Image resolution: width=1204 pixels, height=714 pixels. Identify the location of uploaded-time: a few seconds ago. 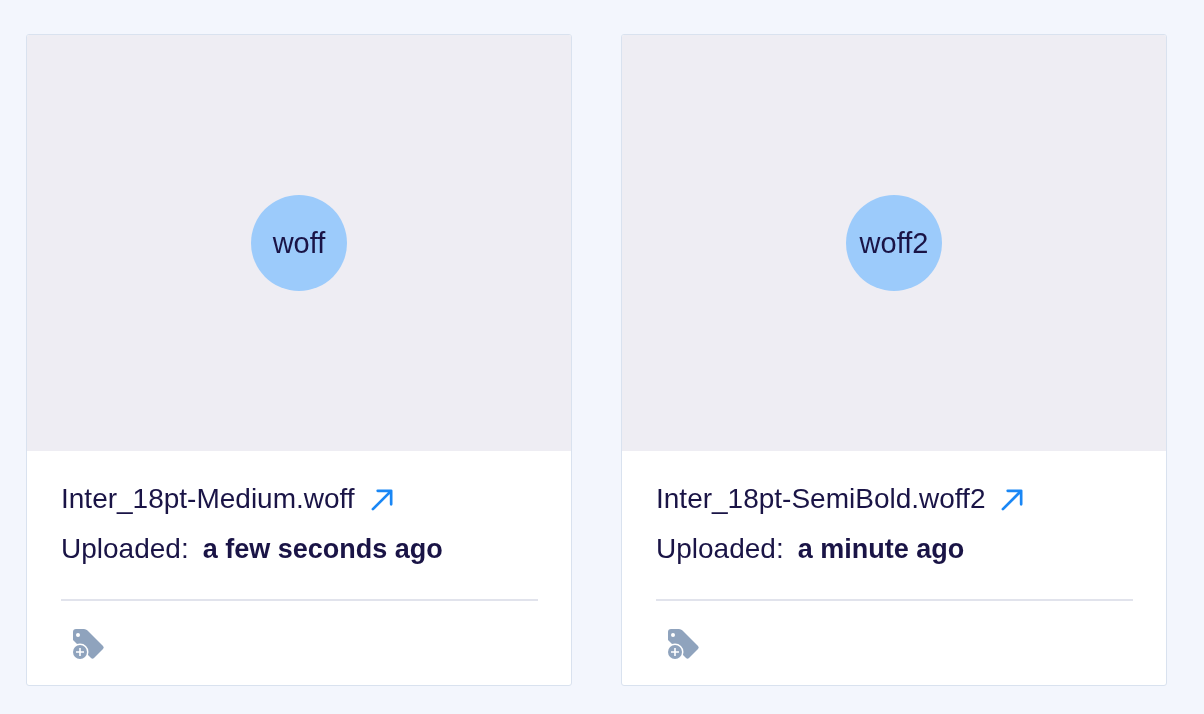
(322, 549).